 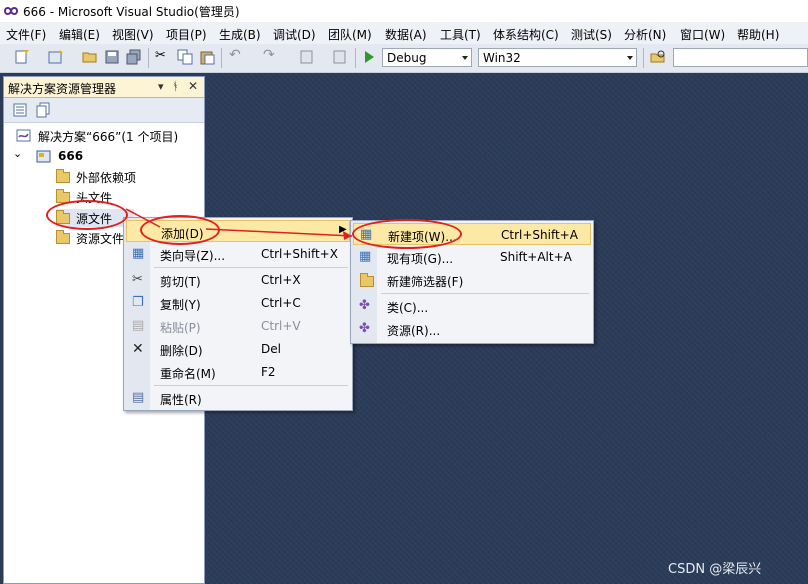 I want to click on find-in-files-icon, so click(x=658, y=57).